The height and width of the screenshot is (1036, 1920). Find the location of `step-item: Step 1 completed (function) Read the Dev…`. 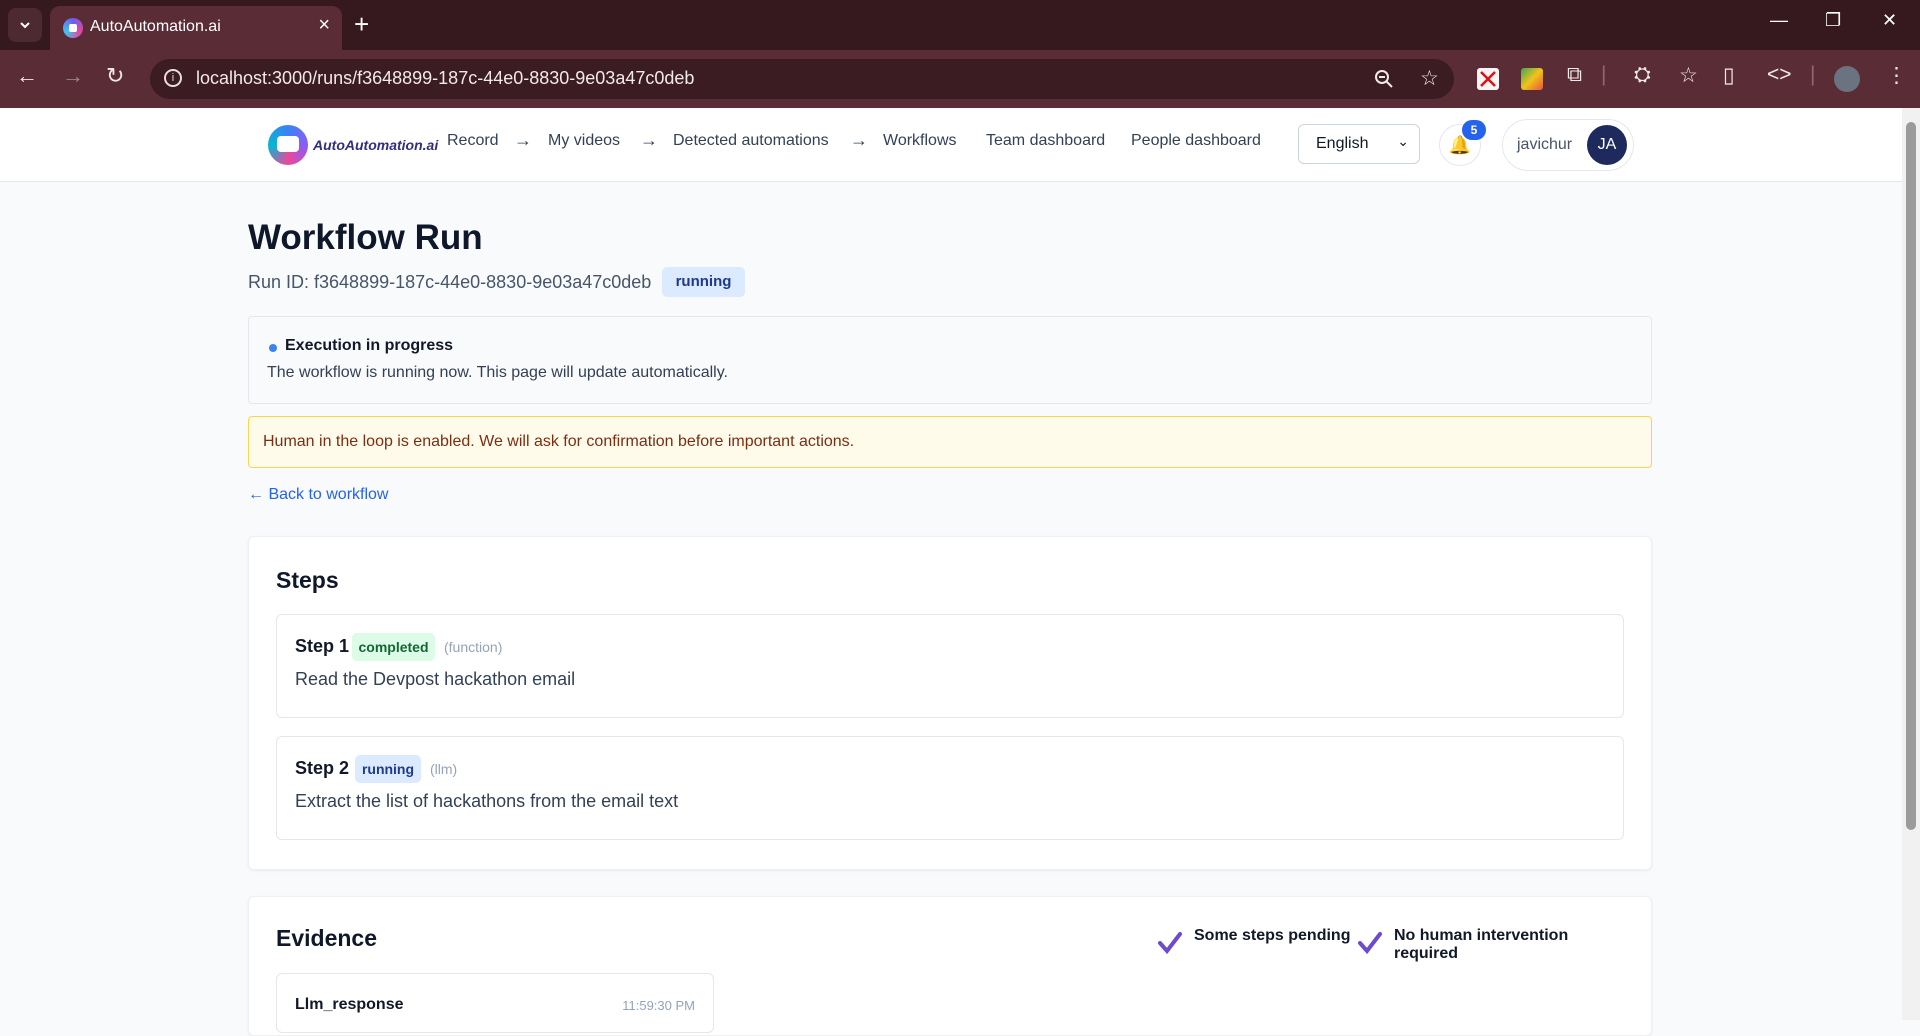

step-item: Step 1 completed (function) Read the Dev… is located at coordinates (950, 666).